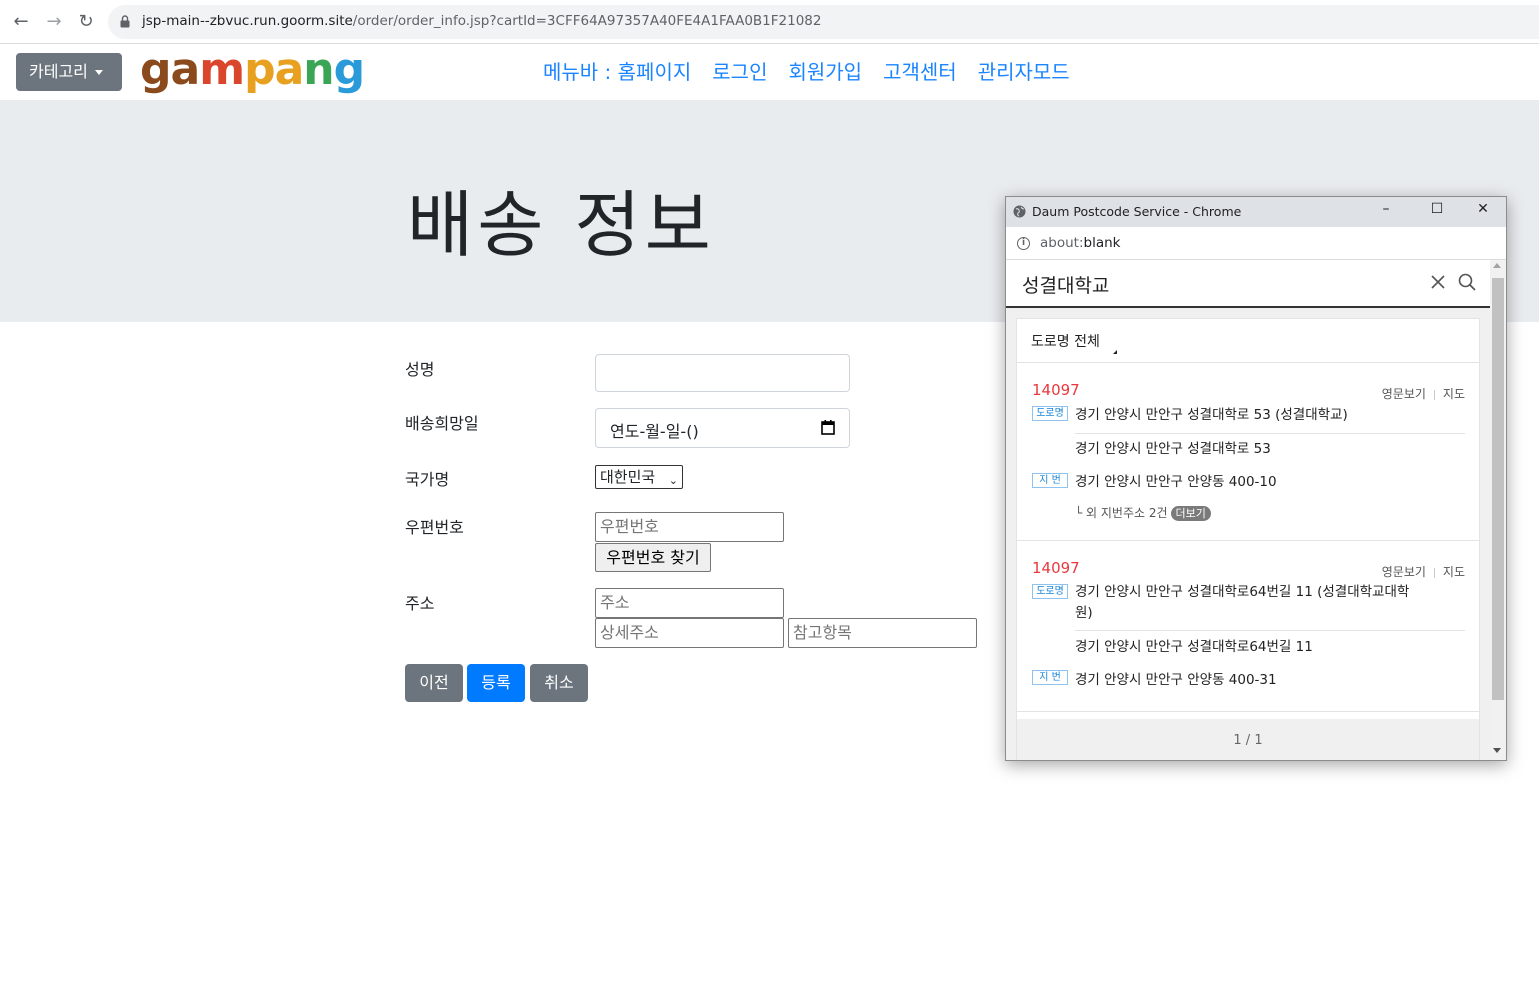 Image resolution: width=1539 pixels, height=994 pixels. Describe the element at coordinates (247, 21) in the screenshot. I see `url-host: jsp-main--zbvuc.run.goorm.site` at that location.